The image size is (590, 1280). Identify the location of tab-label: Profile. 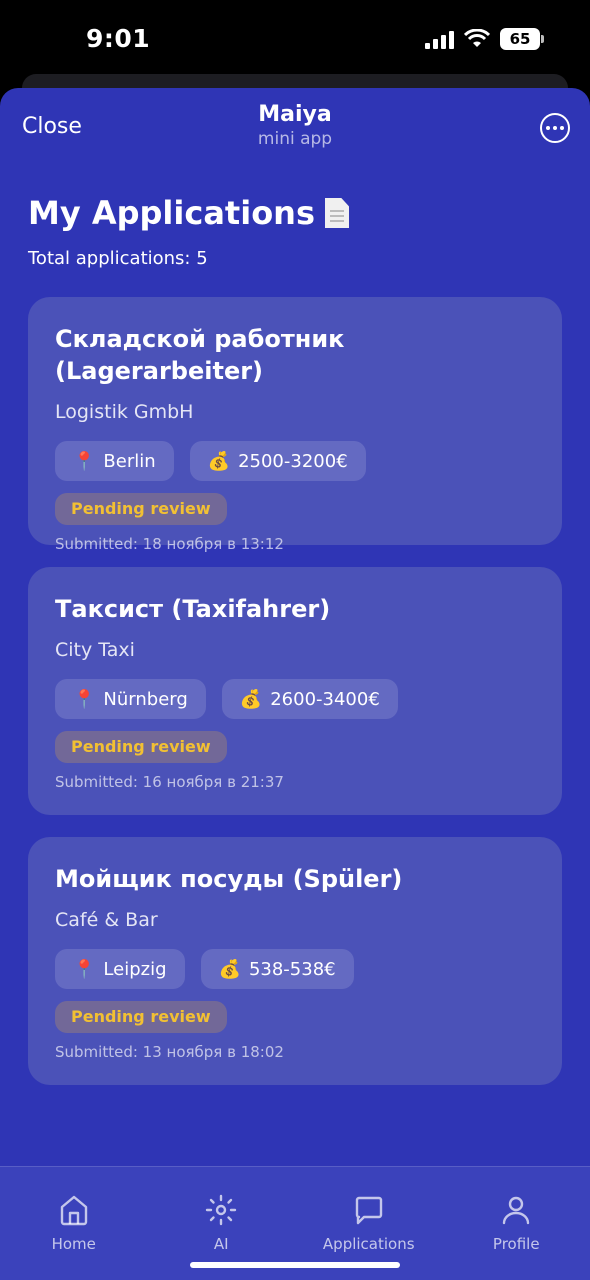
(516, 1244).